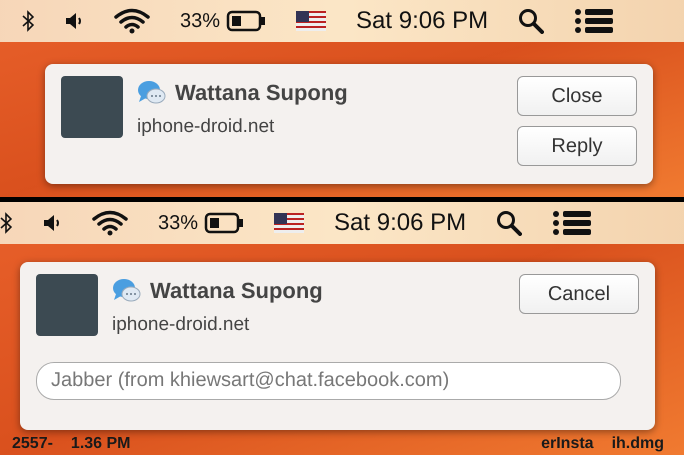 The image size is (684, 455). I want to click on desktop-file-label: 1.36 PM, so click(100, 444).